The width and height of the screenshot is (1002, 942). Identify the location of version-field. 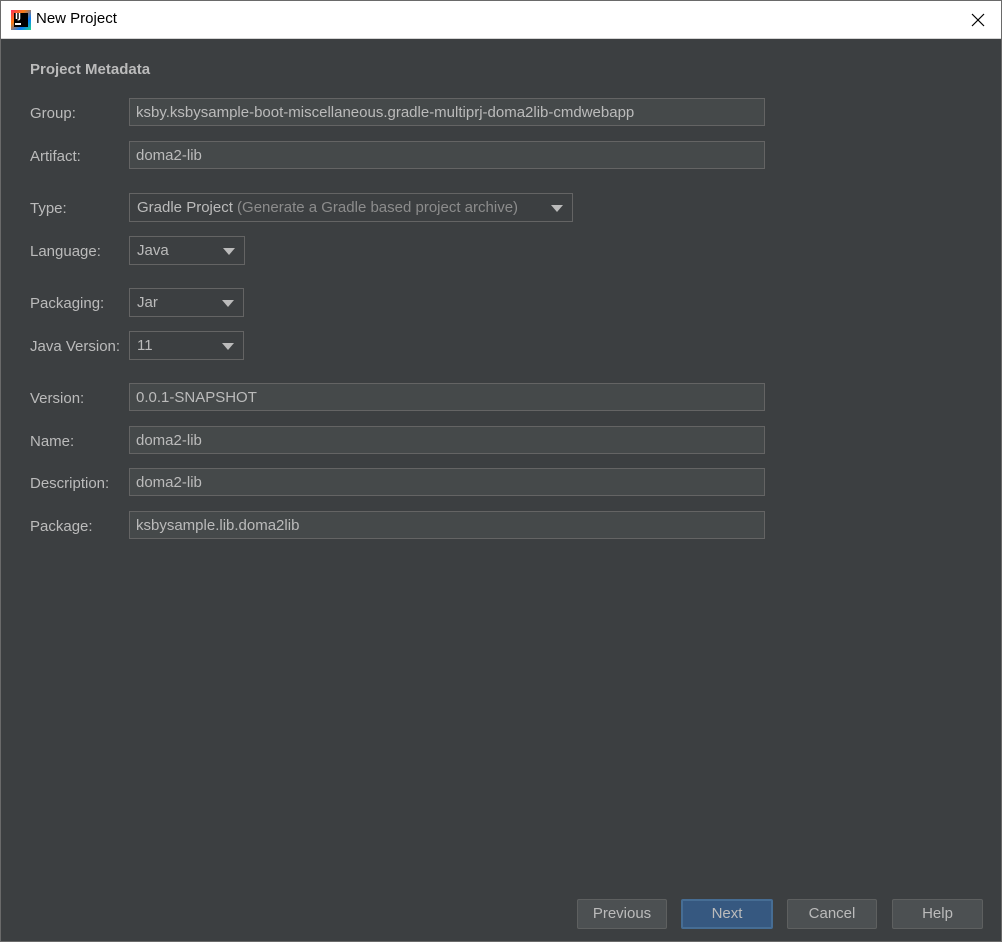
(447, 397).